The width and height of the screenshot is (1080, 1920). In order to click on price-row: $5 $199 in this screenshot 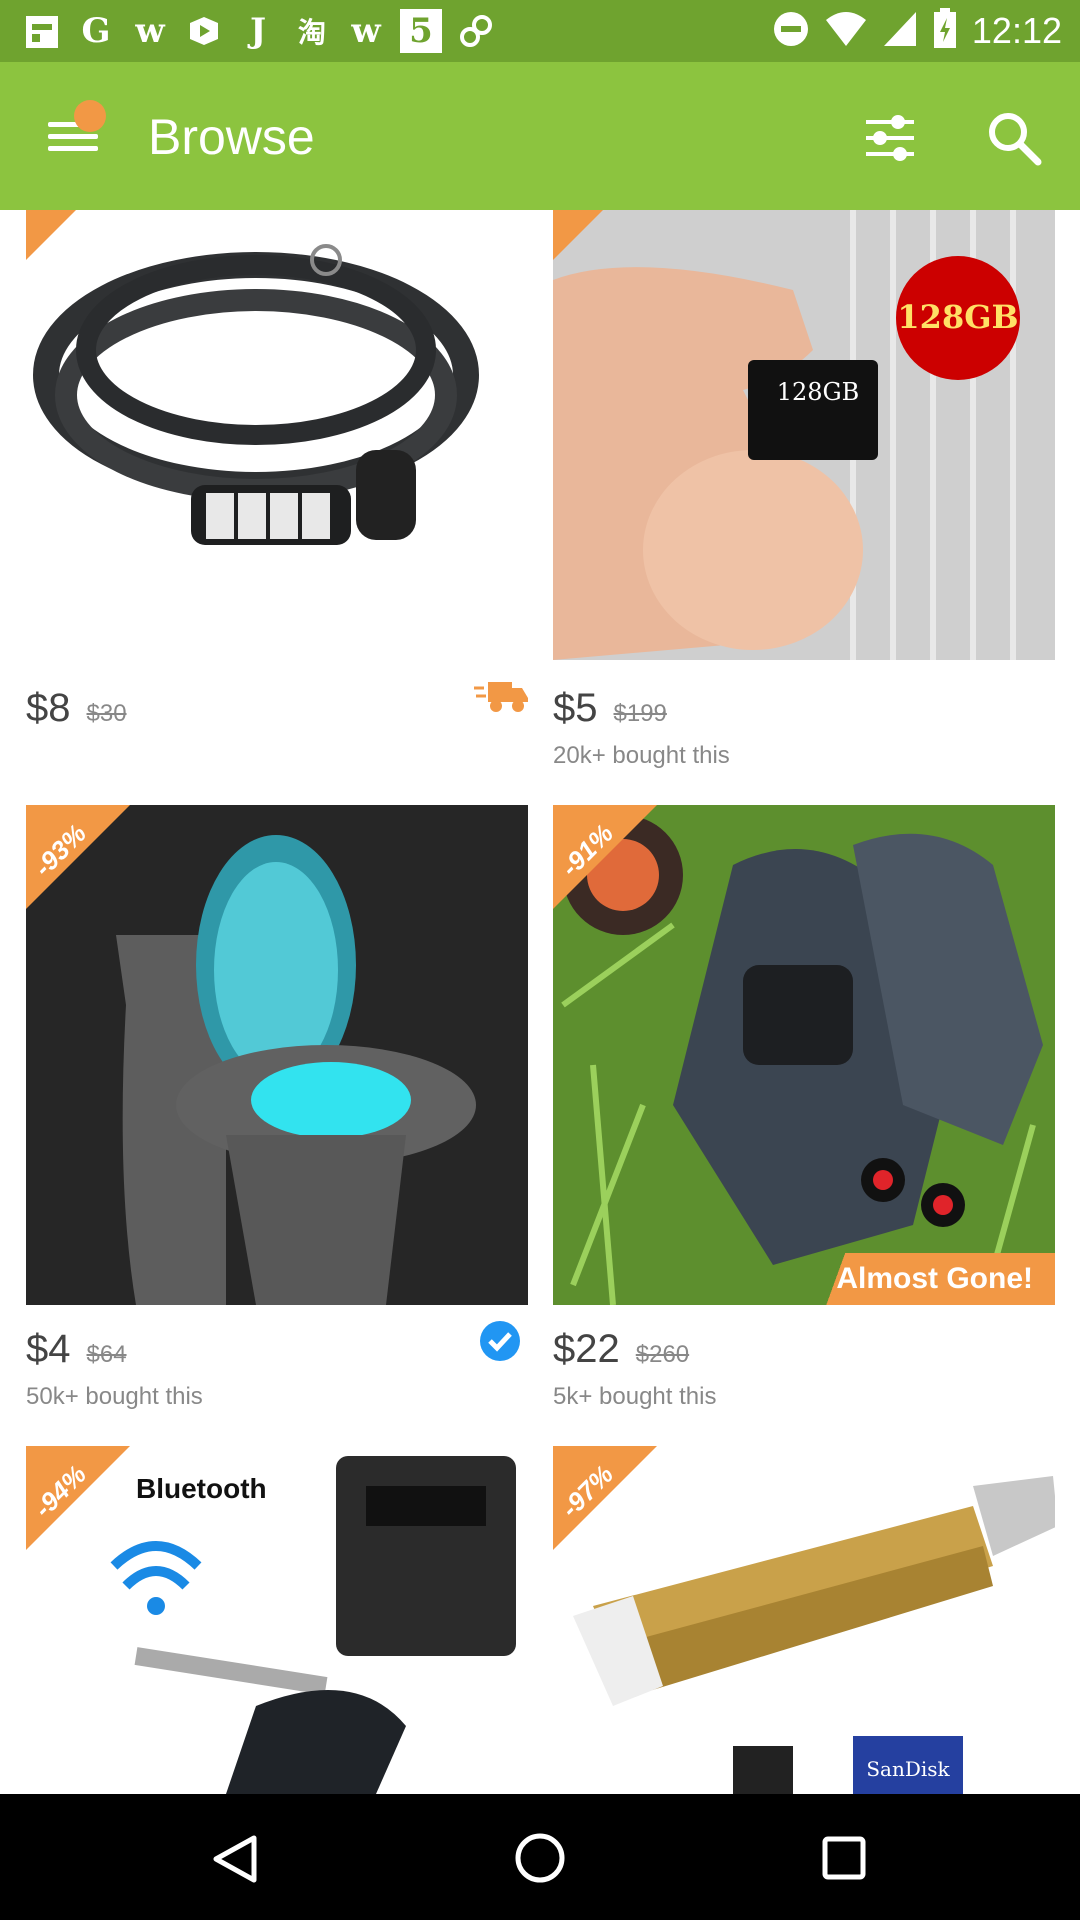, I will do `click(610, 708)`.